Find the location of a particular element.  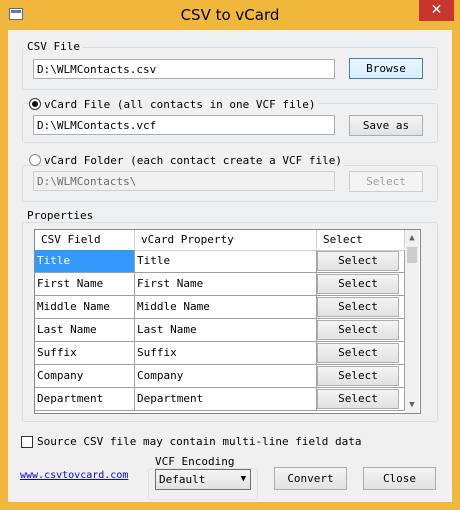

csv-field-cell: Department is located at coordinates (85, 399).